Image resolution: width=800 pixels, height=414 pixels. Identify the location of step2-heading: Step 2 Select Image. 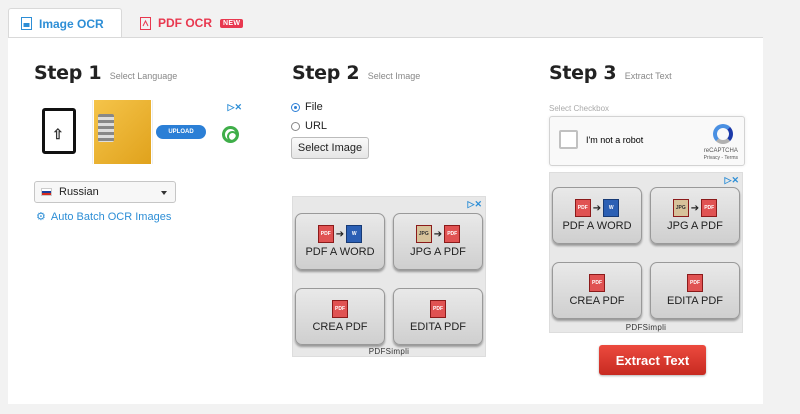
(356, 73).